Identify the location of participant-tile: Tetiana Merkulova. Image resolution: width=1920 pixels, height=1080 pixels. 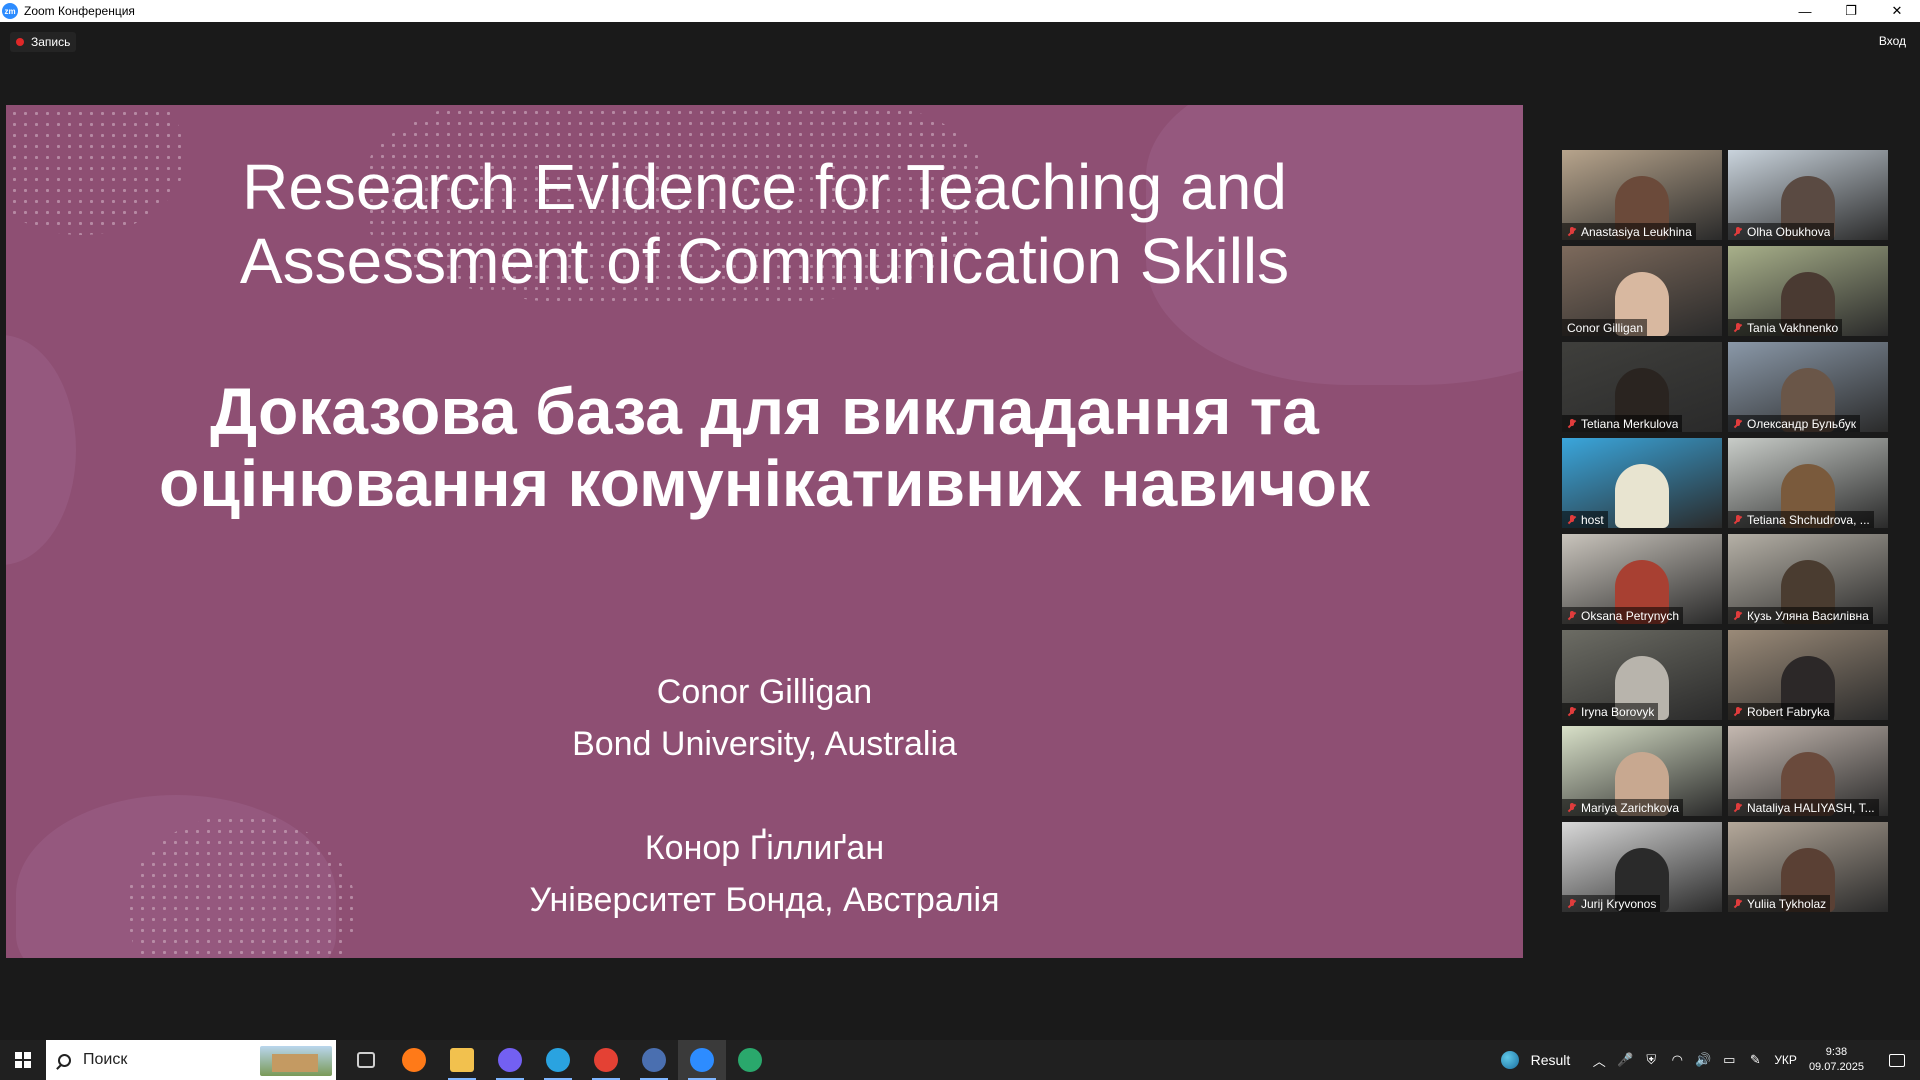
(1642, 387).